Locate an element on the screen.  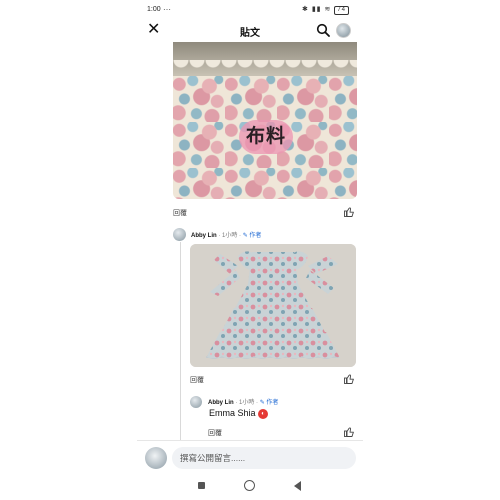
status-overflow: ⋯ is located at coordinates (167, 9).